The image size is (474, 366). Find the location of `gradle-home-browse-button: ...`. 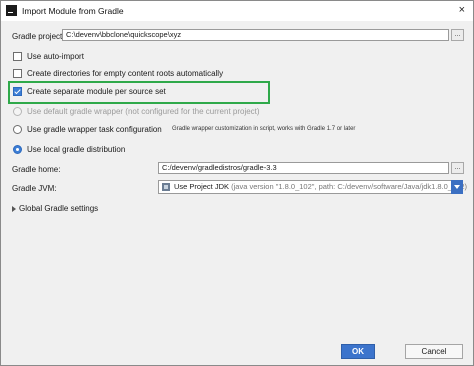

gradle-home-browse-button: ... is located at coordinates (457, 168).